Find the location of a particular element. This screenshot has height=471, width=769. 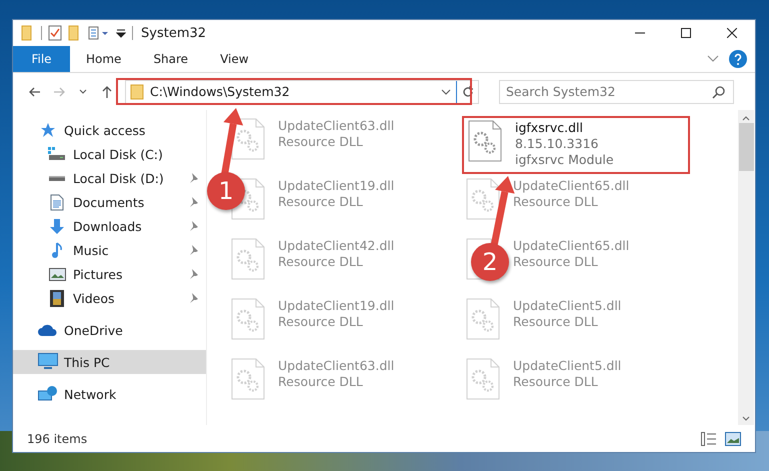

computer-icon is located at coordinates (48, 362).